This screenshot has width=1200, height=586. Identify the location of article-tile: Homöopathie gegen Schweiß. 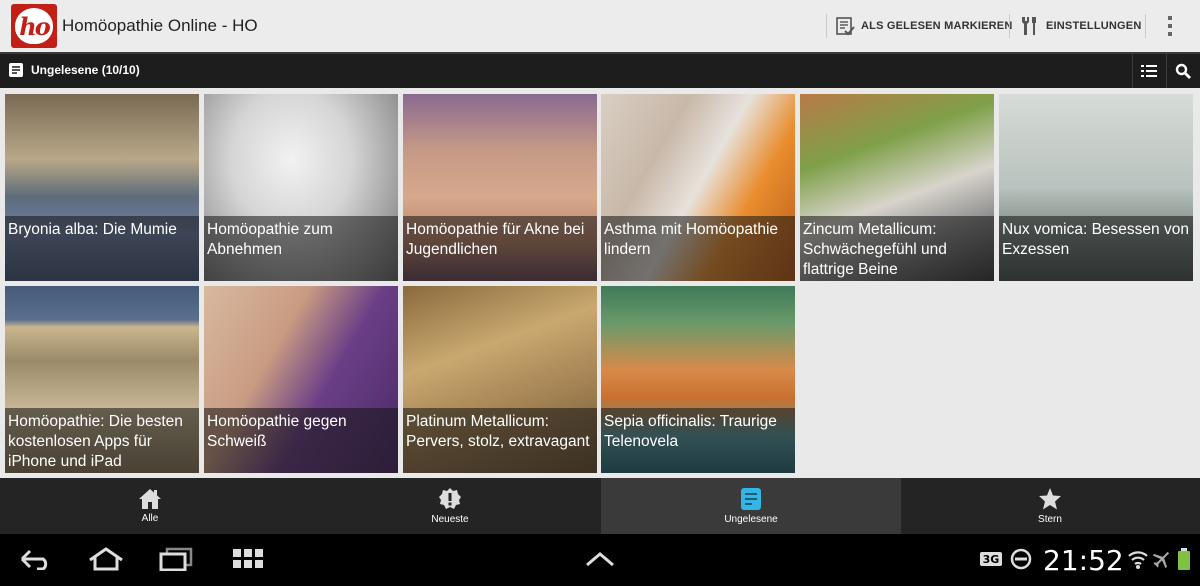
(301, 379).